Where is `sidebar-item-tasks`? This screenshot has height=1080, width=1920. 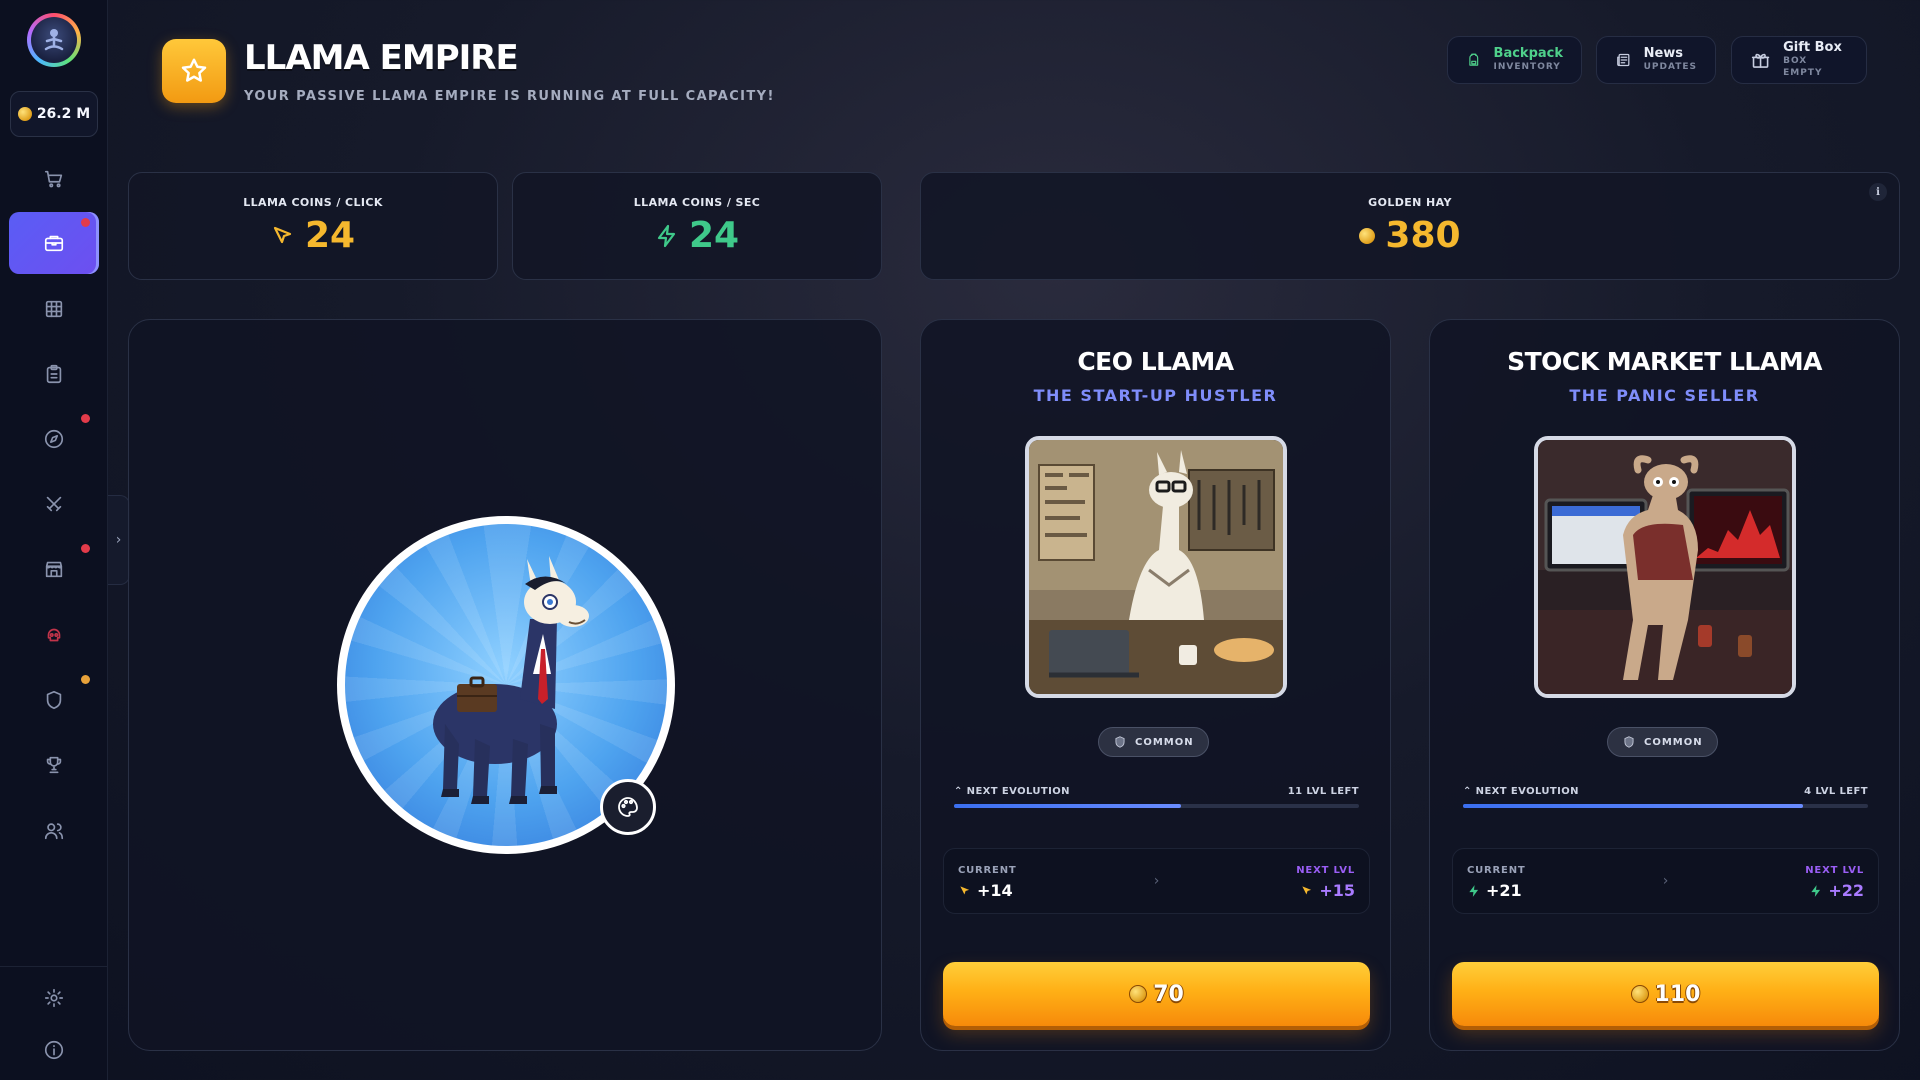 sidebar-item-tasks is located at coordinates (54, 374).